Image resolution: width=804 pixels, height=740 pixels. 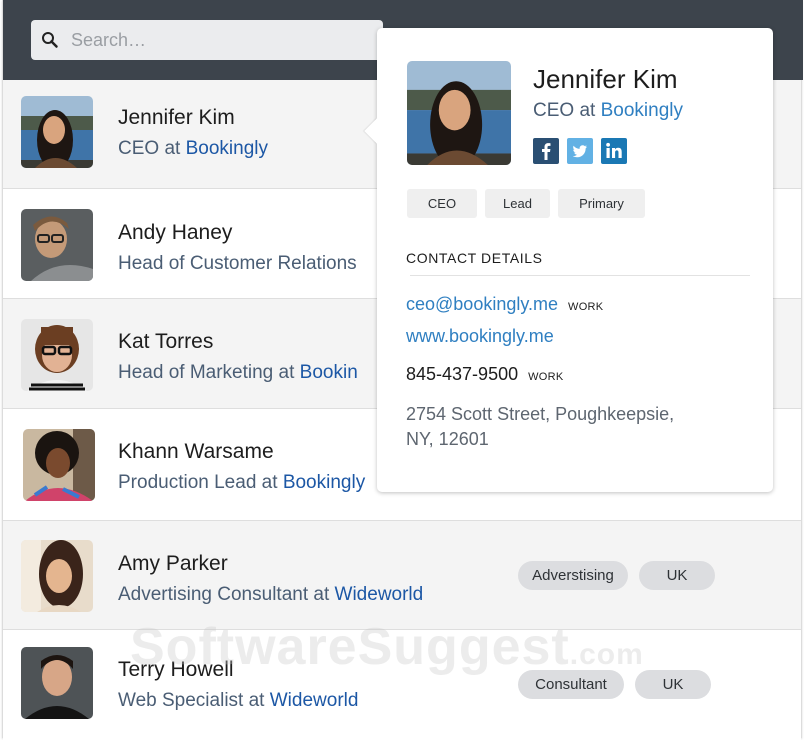 What do you see at coordinates (474, 258) in the screenshot?
I see `contact-details-heading: CONTACT DETAILS` at bounding box center [474, 258].